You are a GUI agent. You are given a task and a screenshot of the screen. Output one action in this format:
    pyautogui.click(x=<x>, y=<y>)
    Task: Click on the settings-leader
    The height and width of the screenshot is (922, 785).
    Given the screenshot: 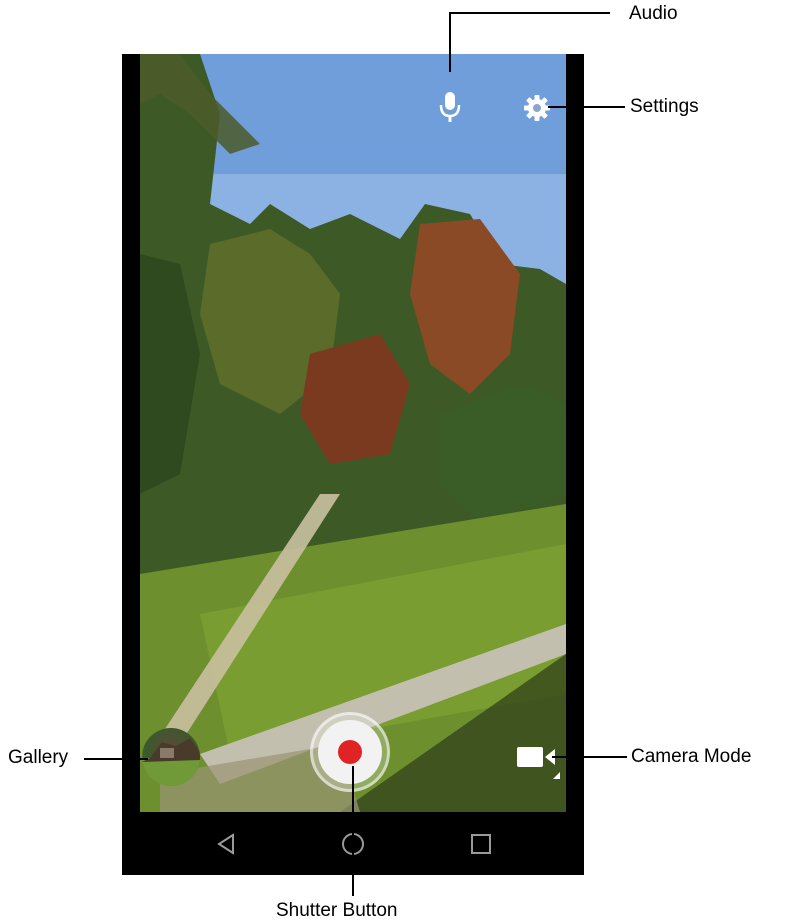 What is the action you would take?
    pyautogui.click(x=586, y=107)
    